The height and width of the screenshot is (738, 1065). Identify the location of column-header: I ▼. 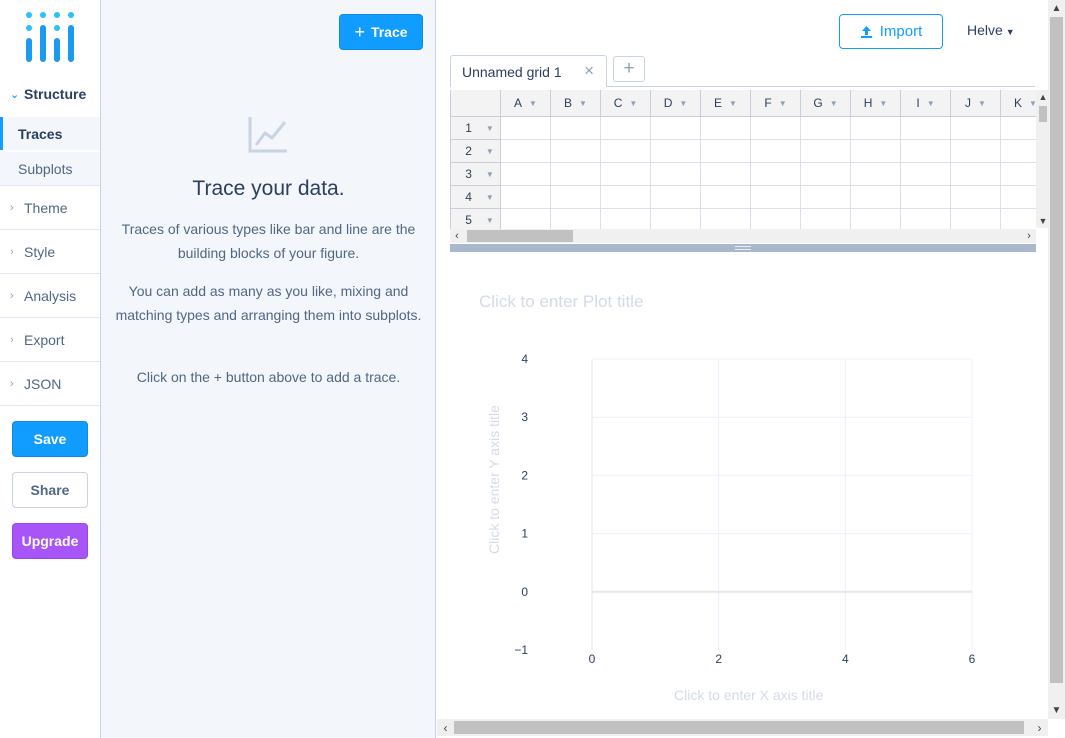
(926, 103).